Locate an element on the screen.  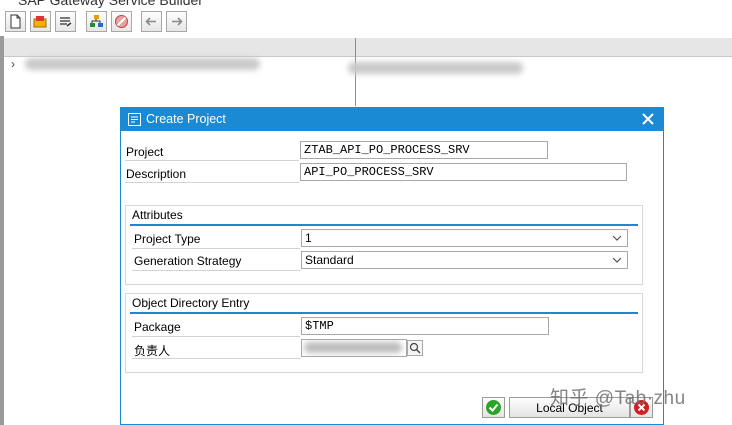
close-icon is located at coordinates (648, 119).